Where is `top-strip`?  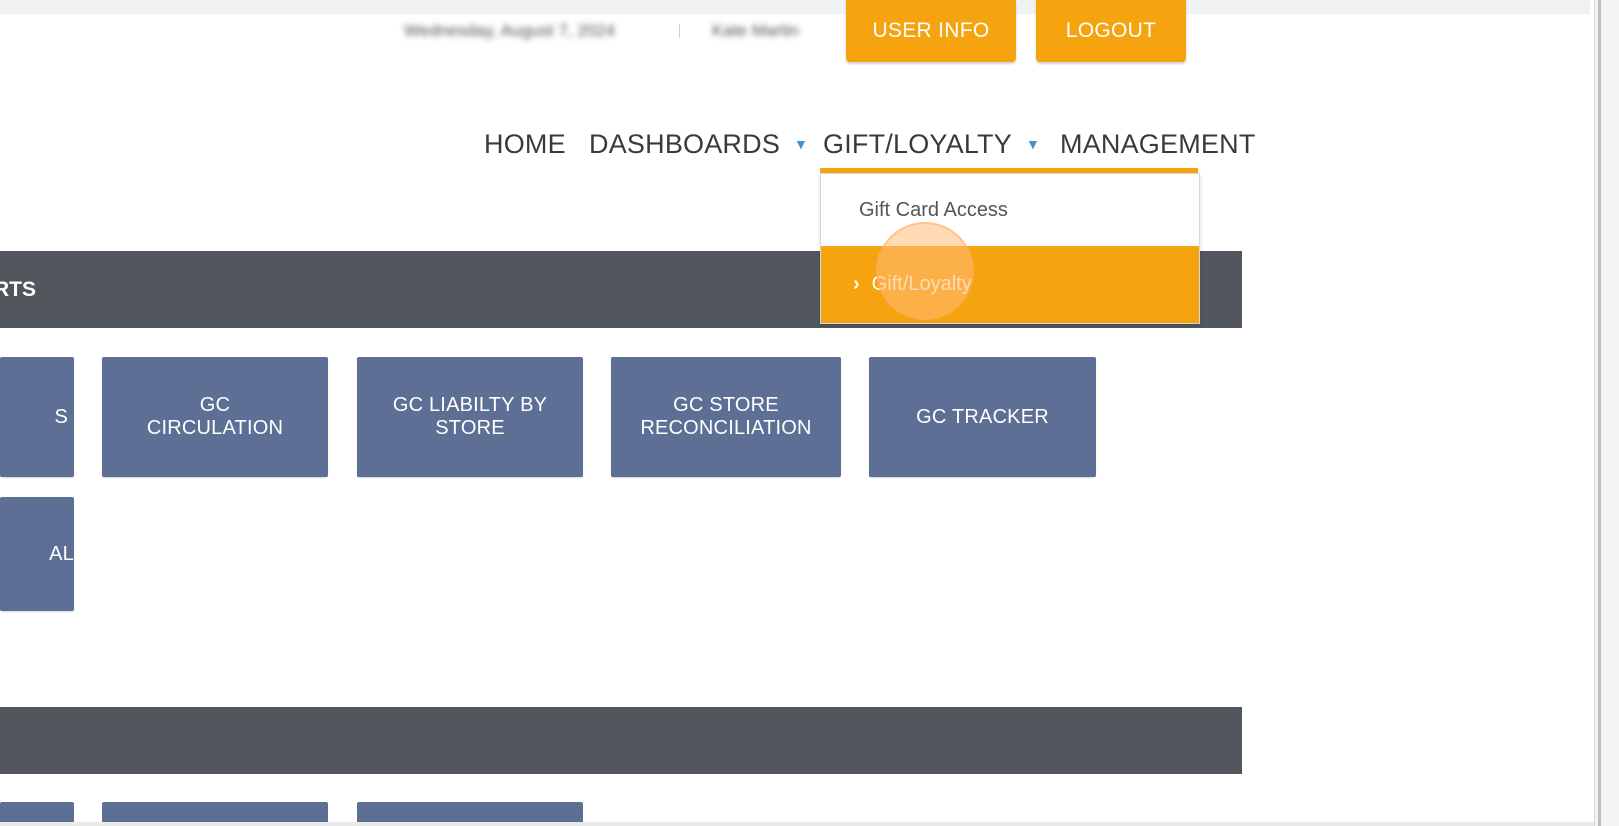 top-strip is located at coordinates (795, 7).